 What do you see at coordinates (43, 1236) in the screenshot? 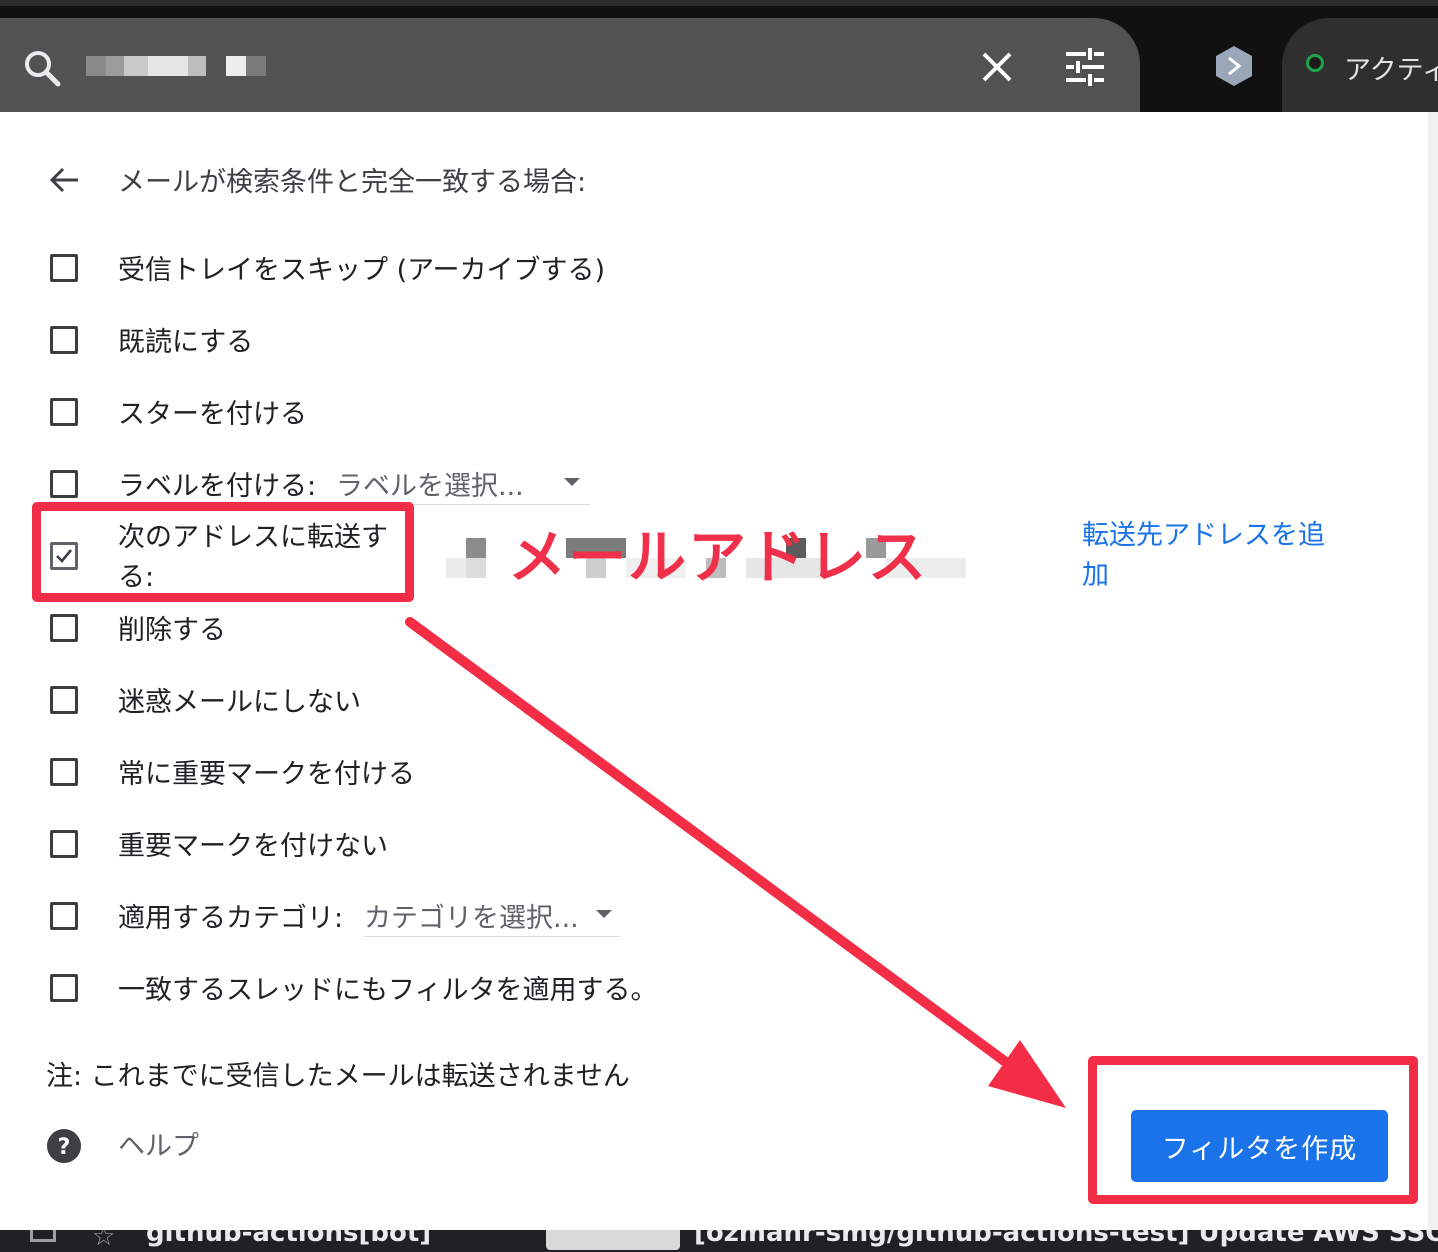
I see `row-checkbox` at bounding box center [43, 1236].